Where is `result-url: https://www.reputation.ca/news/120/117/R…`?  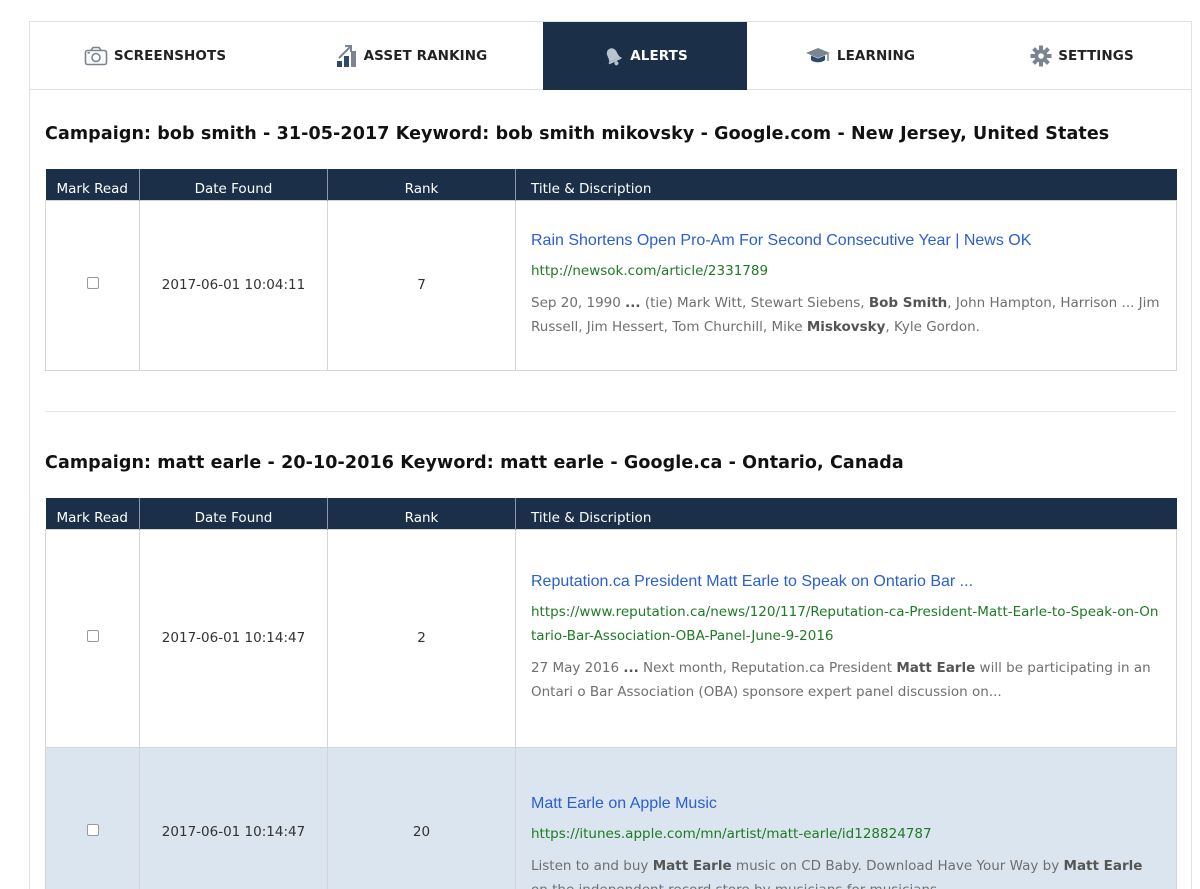
result-url: https://www.reputation.ca/news/120/117/R… is located at coordinates (845, 623).